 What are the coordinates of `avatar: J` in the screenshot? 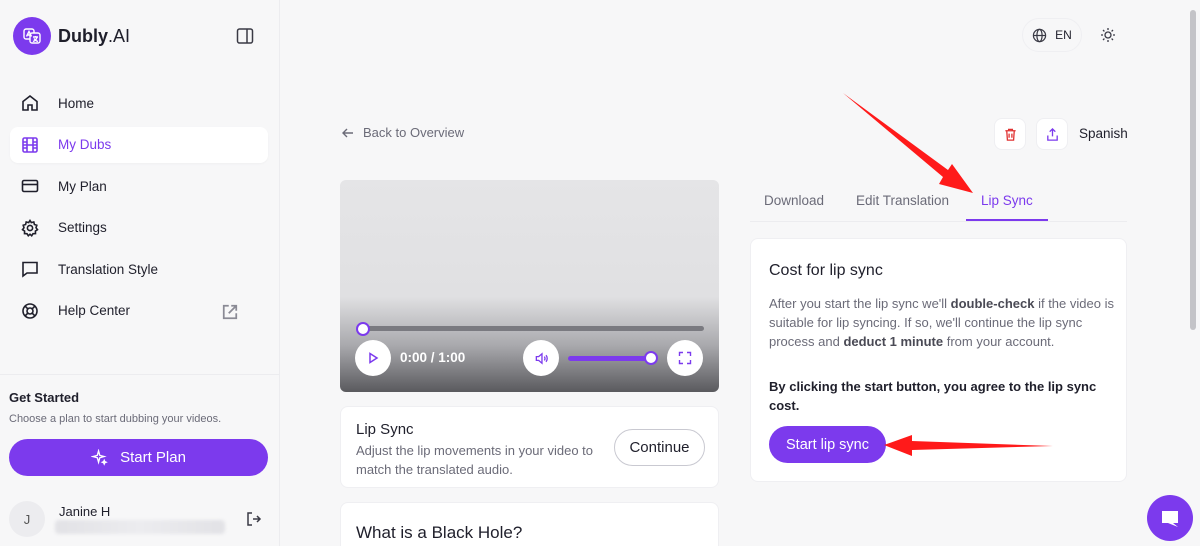 It's located at (27, 519).